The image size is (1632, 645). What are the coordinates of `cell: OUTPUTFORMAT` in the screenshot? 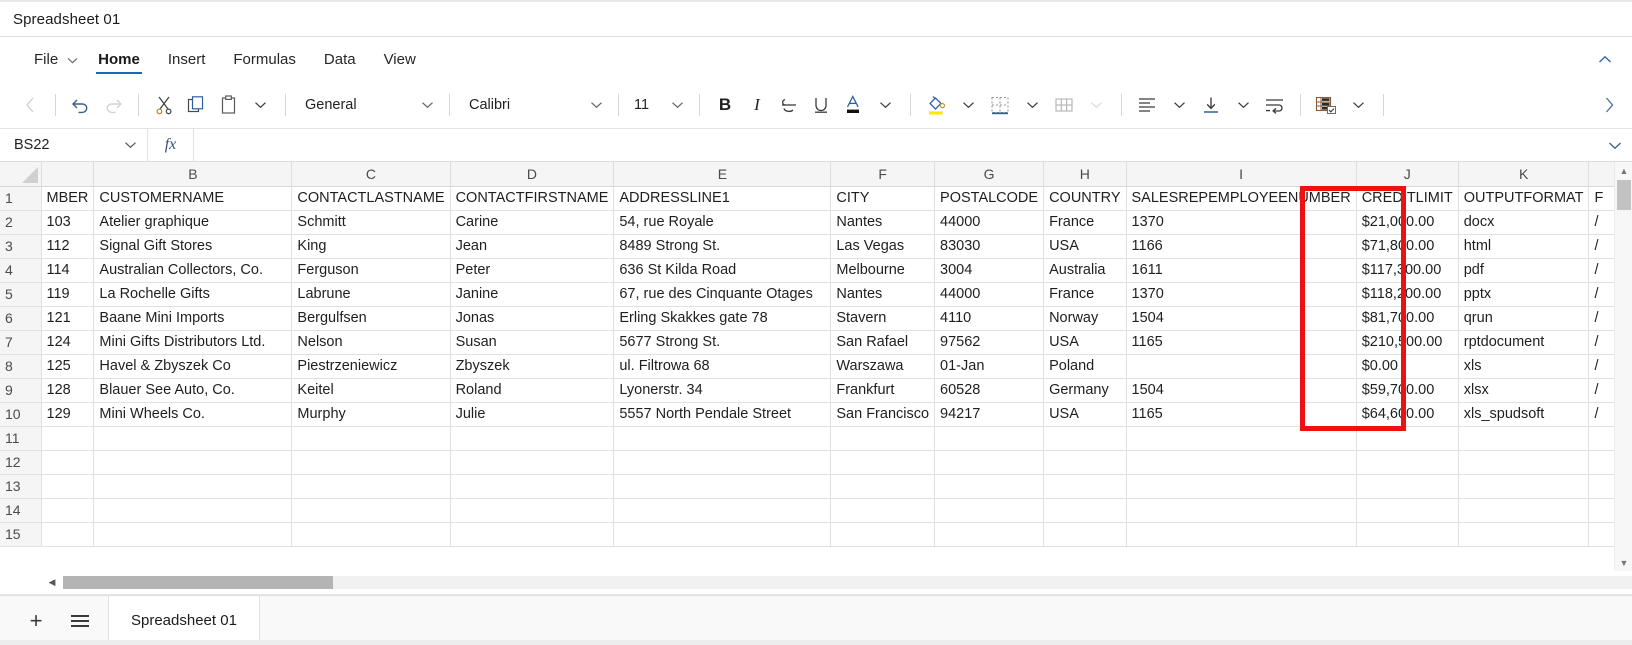 It's located at (1524, 198).